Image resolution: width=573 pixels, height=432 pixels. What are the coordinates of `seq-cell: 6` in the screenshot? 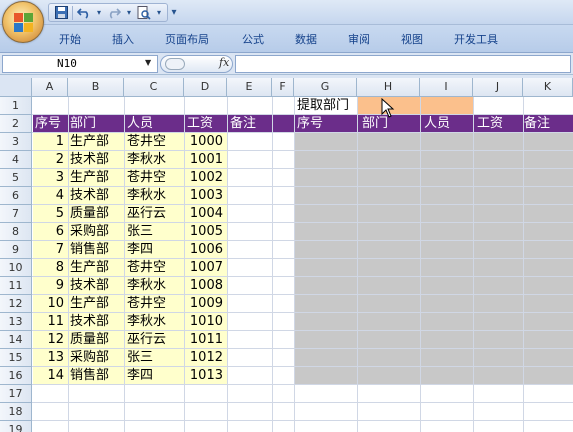 It's located at (44, 232).